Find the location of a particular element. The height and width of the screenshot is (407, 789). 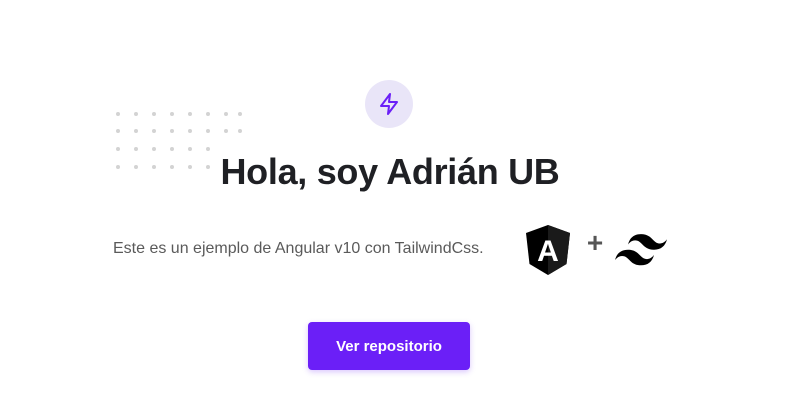

lightning-bolt-icon is located at coordinates (389, 104).